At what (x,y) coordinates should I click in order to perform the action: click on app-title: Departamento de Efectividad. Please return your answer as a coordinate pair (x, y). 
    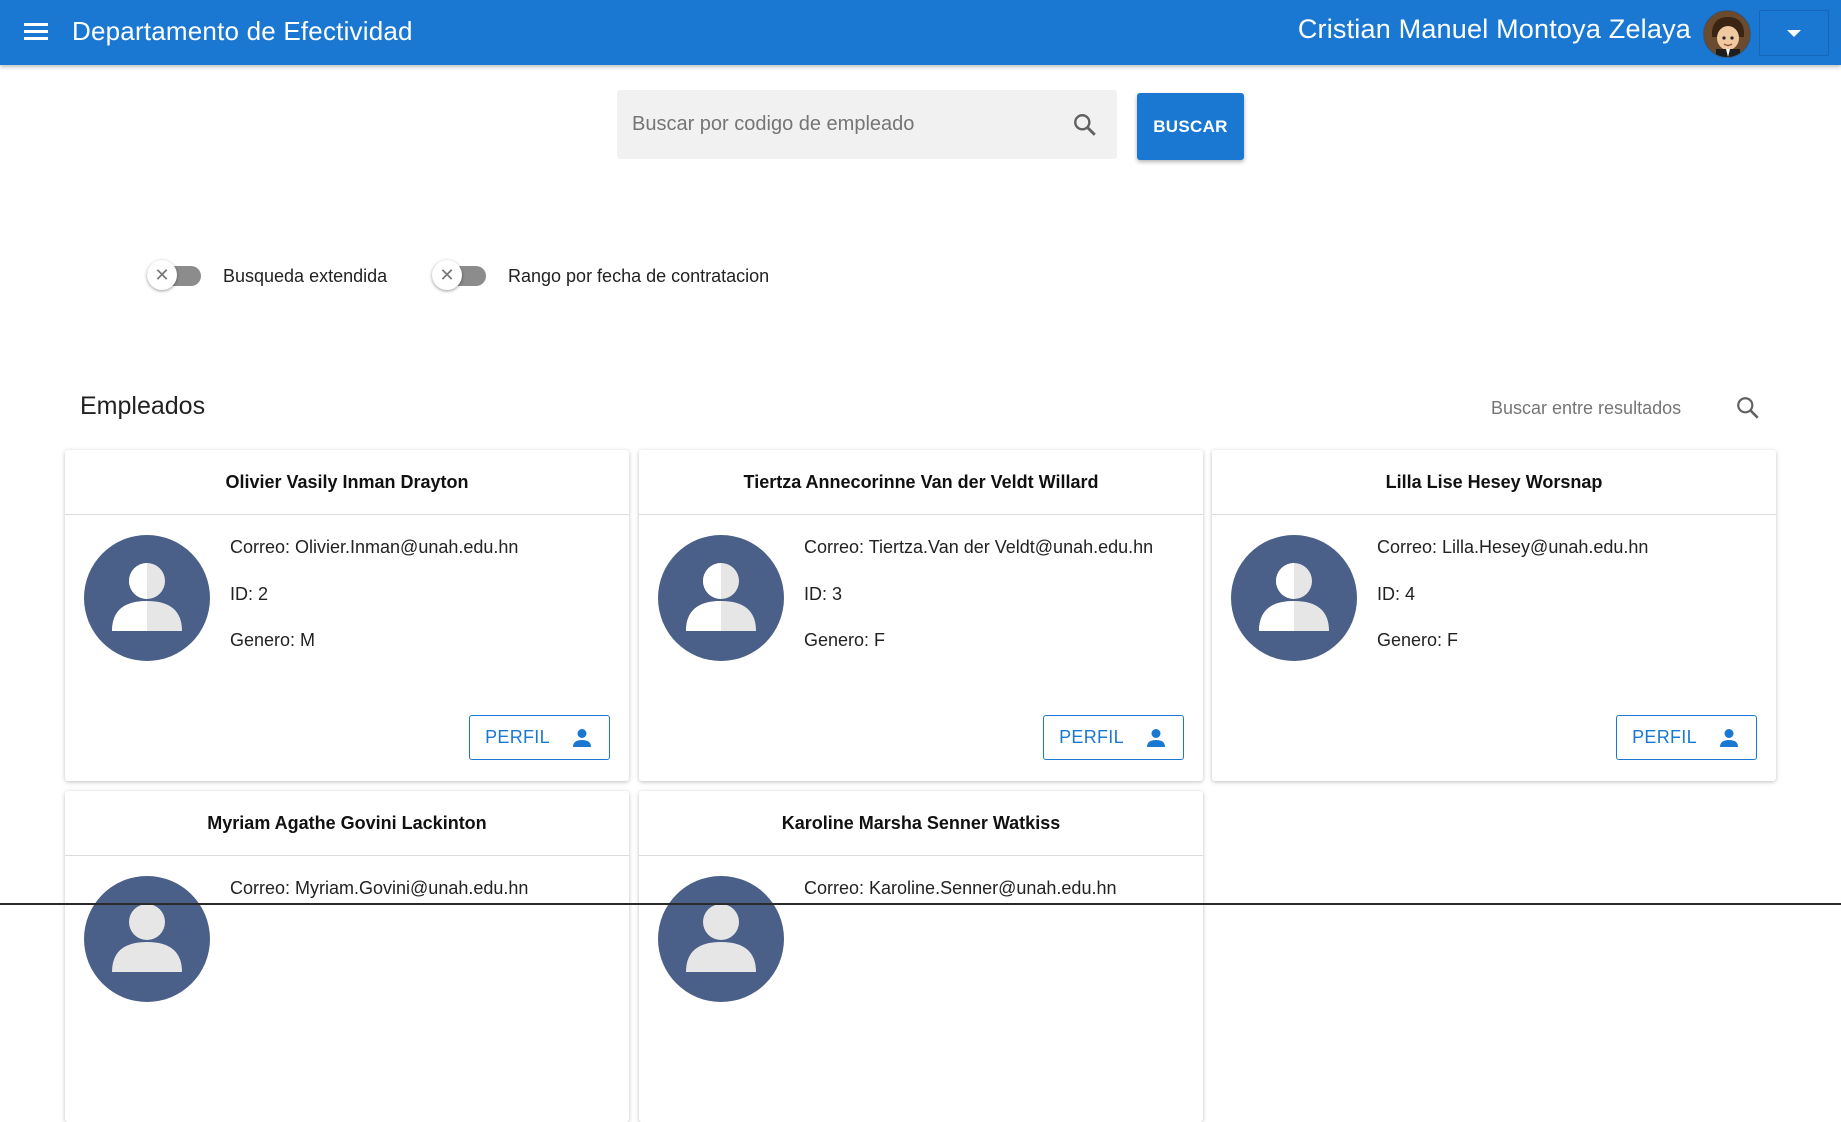
    Looking at the image, I should click on (242, 31).